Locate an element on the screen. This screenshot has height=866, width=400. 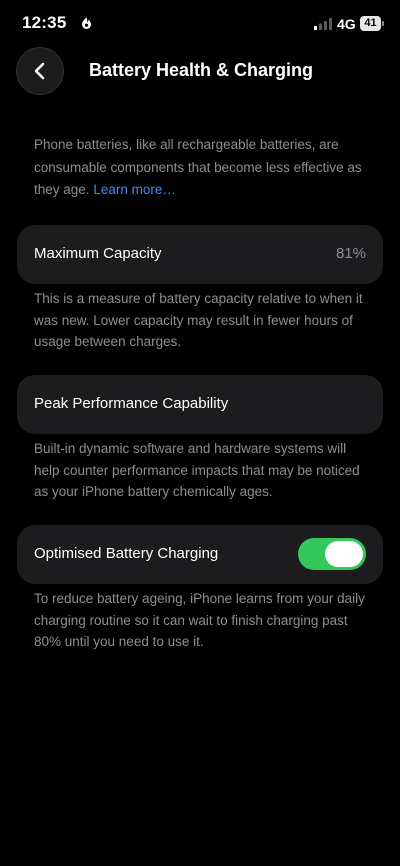
maximum-capacity-value: 81% is located at coordinates (350, 253).